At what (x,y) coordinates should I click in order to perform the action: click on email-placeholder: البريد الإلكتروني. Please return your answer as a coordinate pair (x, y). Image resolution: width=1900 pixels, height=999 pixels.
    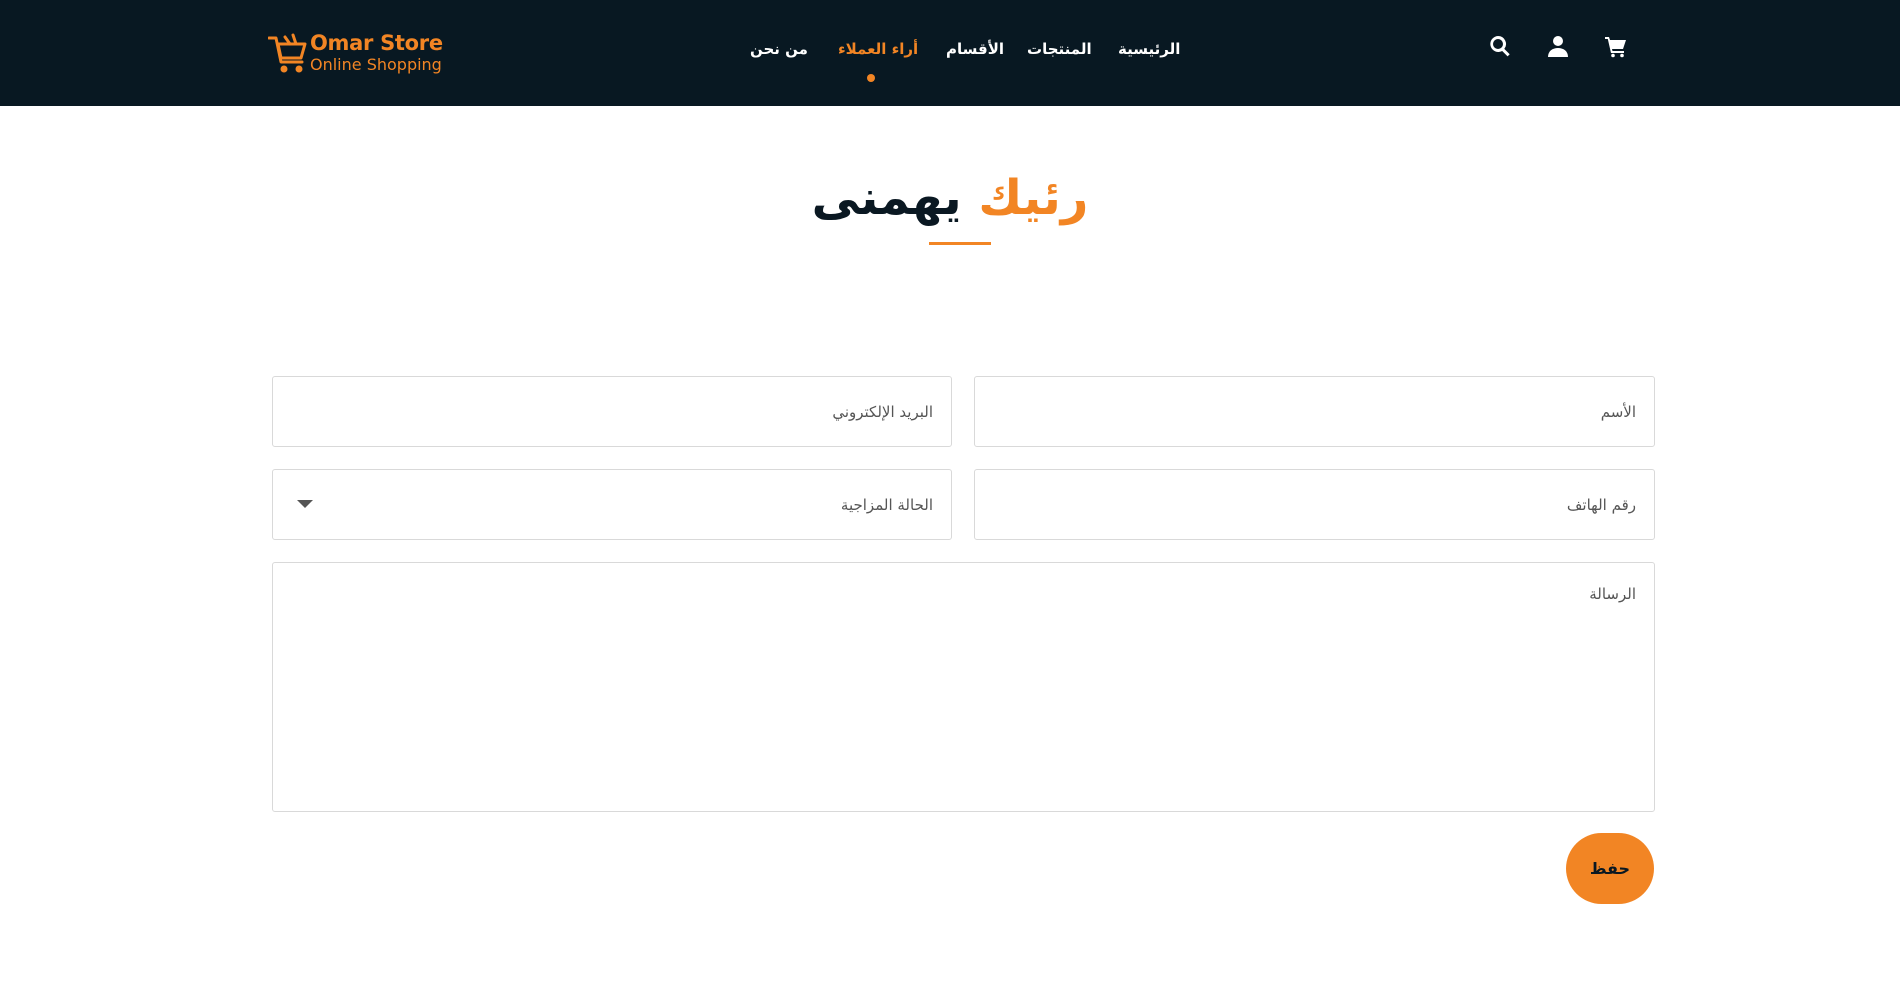
    Looking at the image, I should click on (882, 411).